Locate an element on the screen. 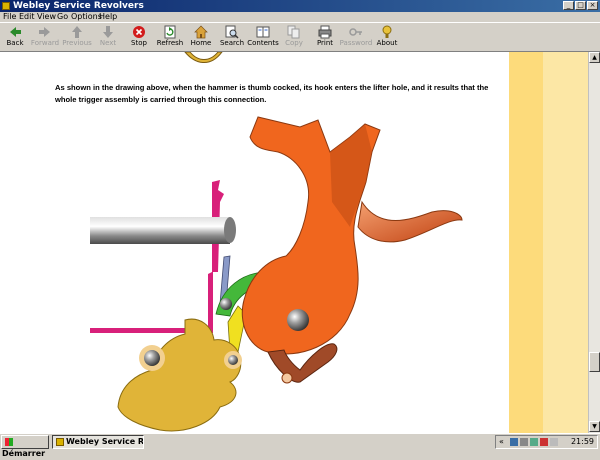 The image size is (600, 460). device-icon is located at coordinates (524, 442).